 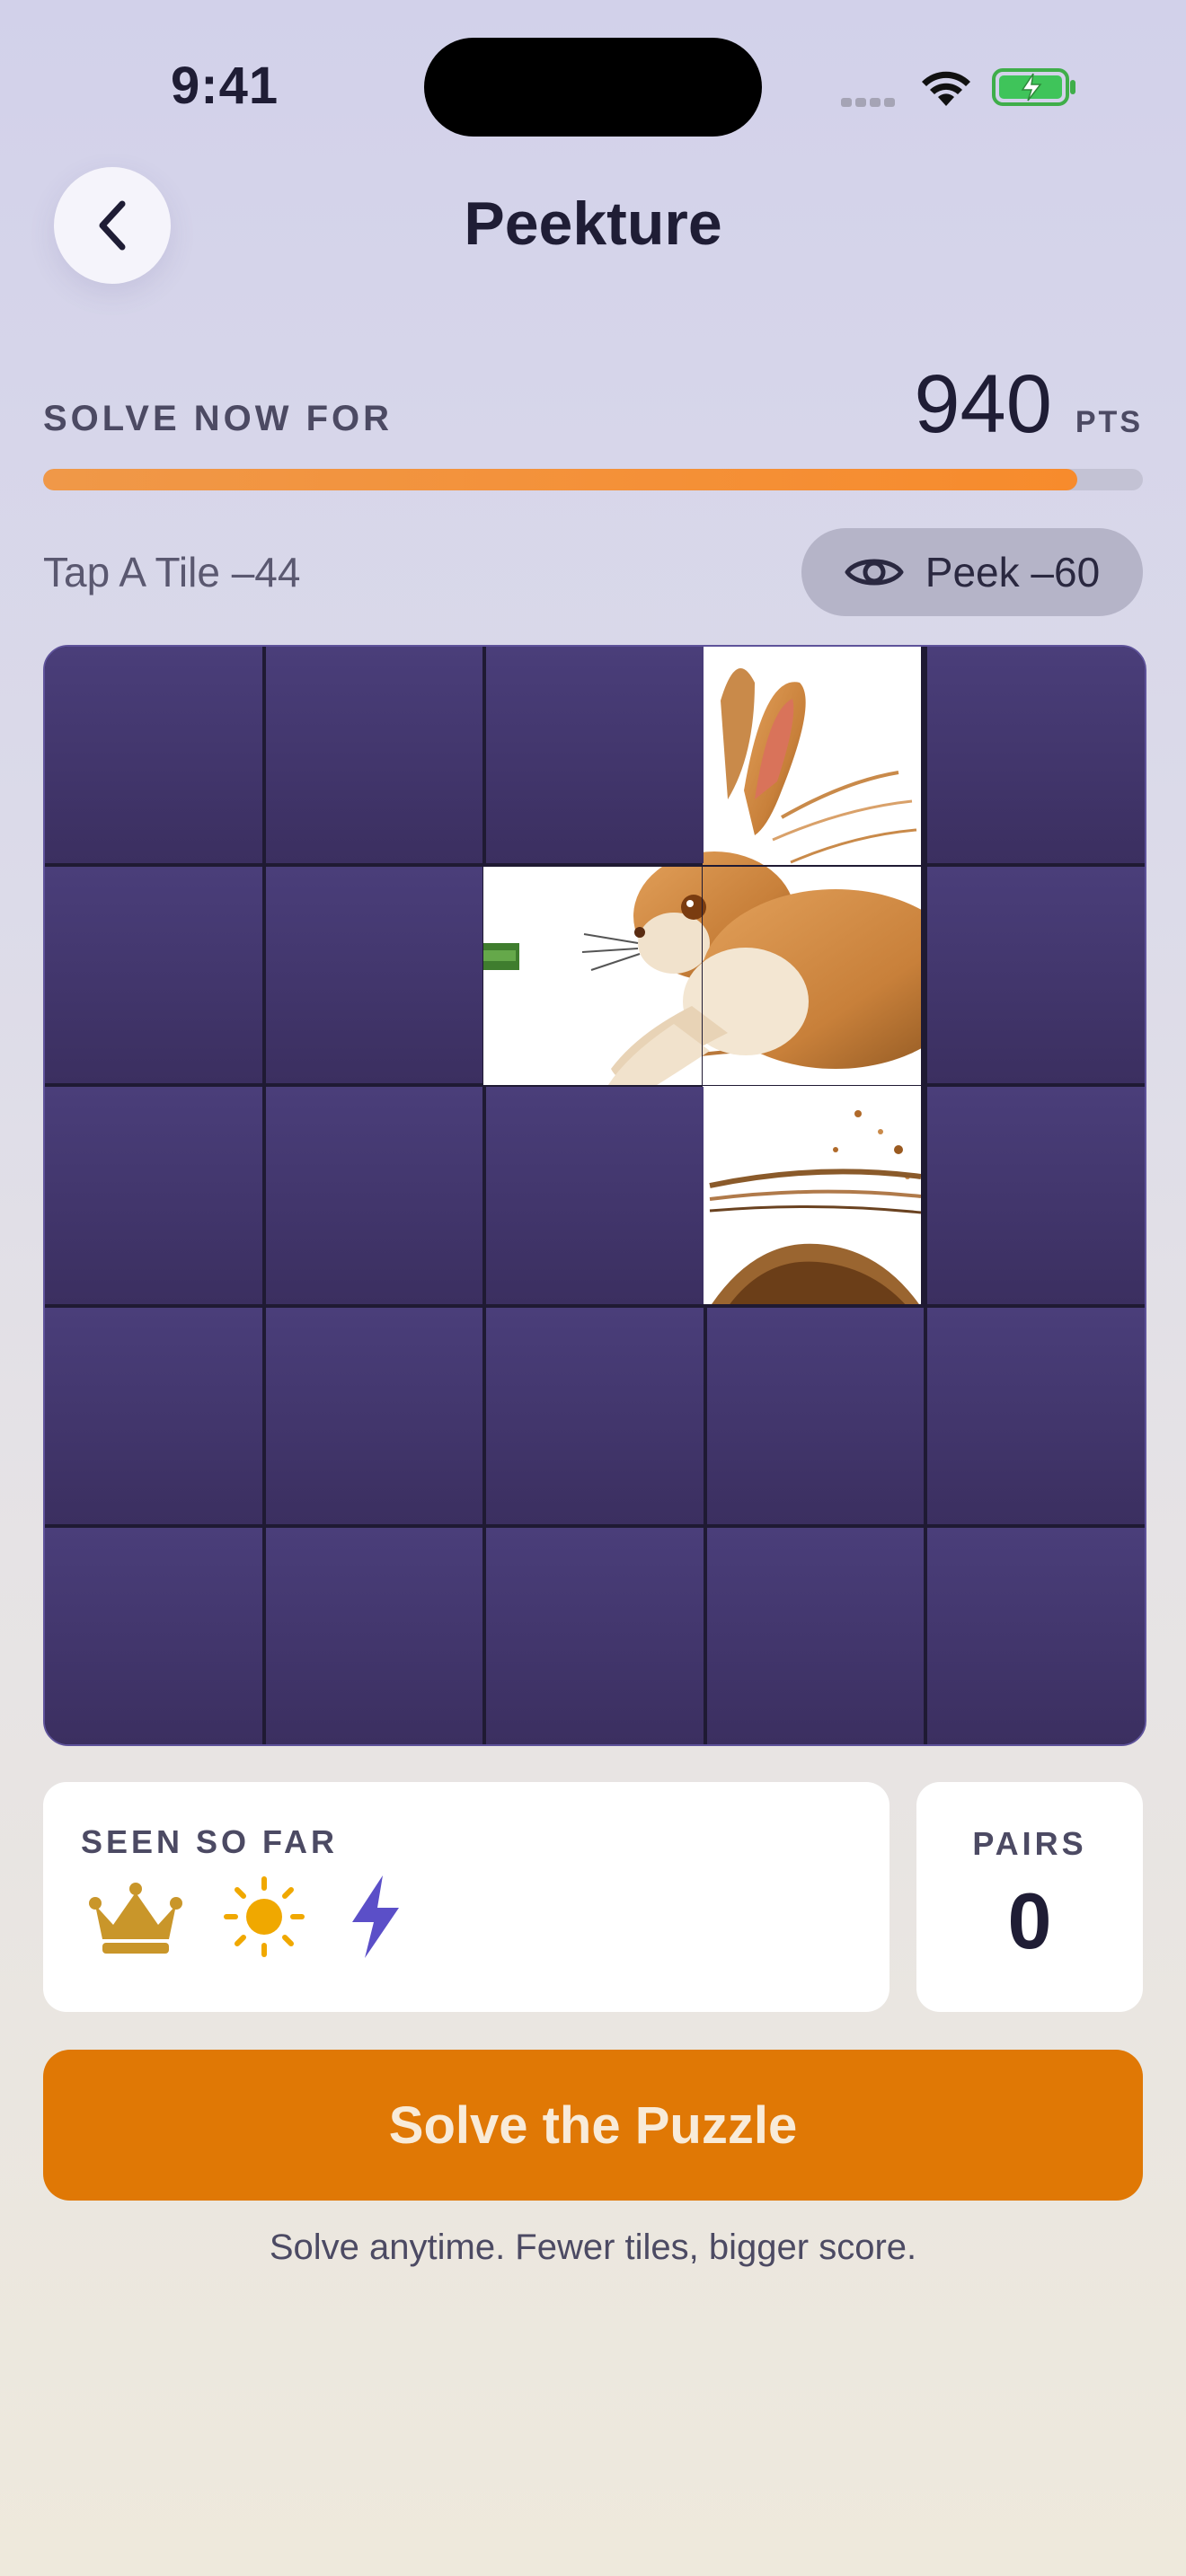 What do you see at coordinates (983, 404) in the screenshot?
I see `points-value: 940` at bounding box center [983, 404].